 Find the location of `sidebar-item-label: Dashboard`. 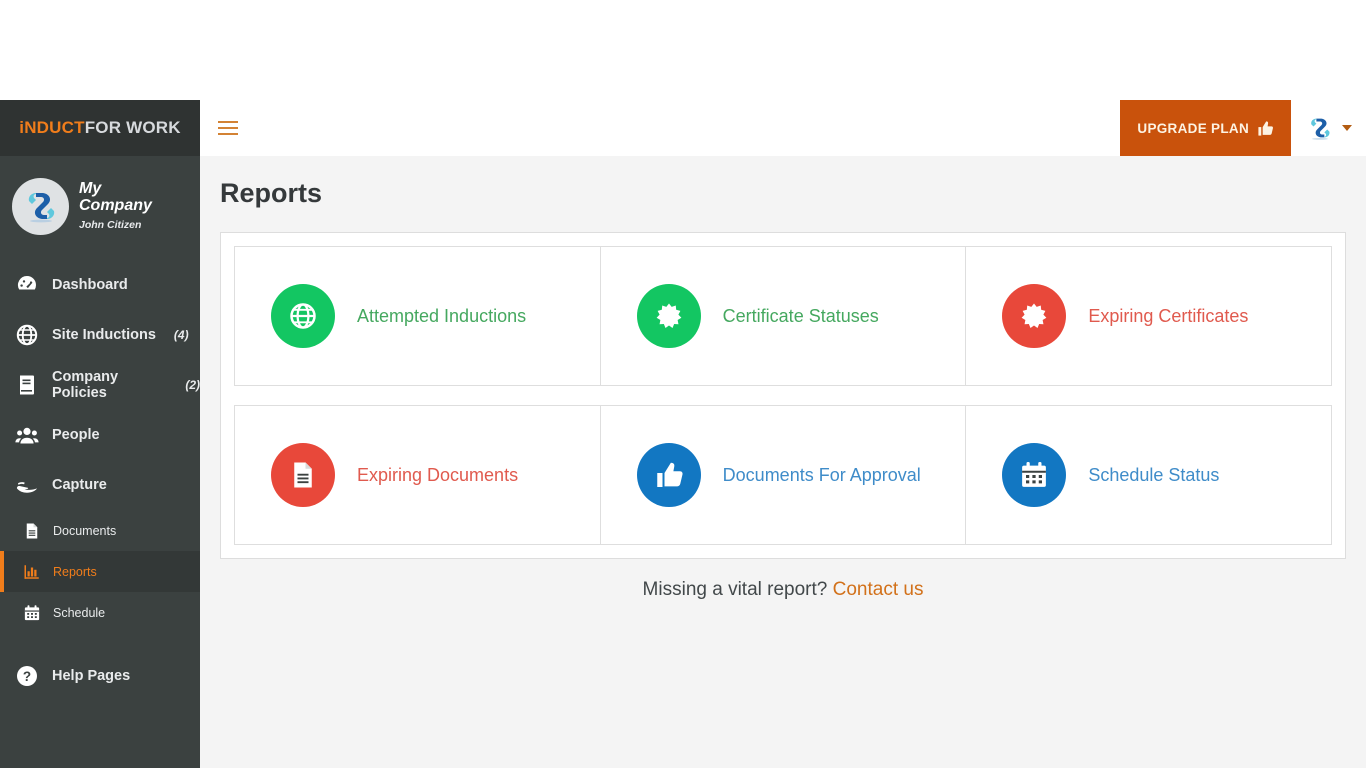

sidebar-item-label: Dashboard is located at coordinates (90, 285).